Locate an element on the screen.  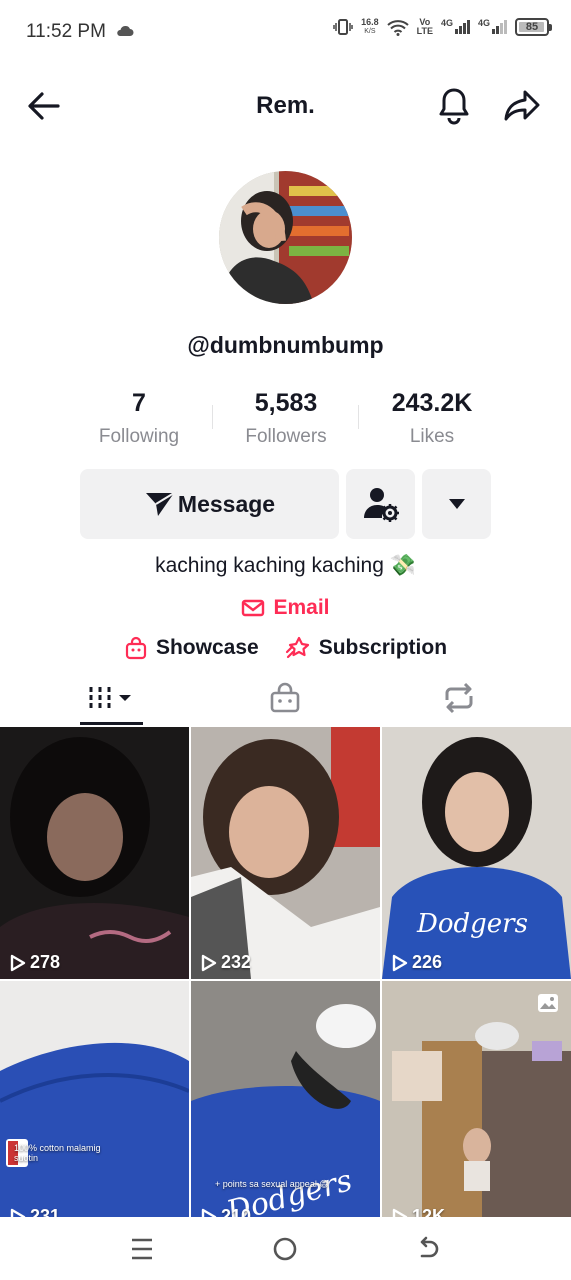
following-label: Following is located at coordinates (139, 436).